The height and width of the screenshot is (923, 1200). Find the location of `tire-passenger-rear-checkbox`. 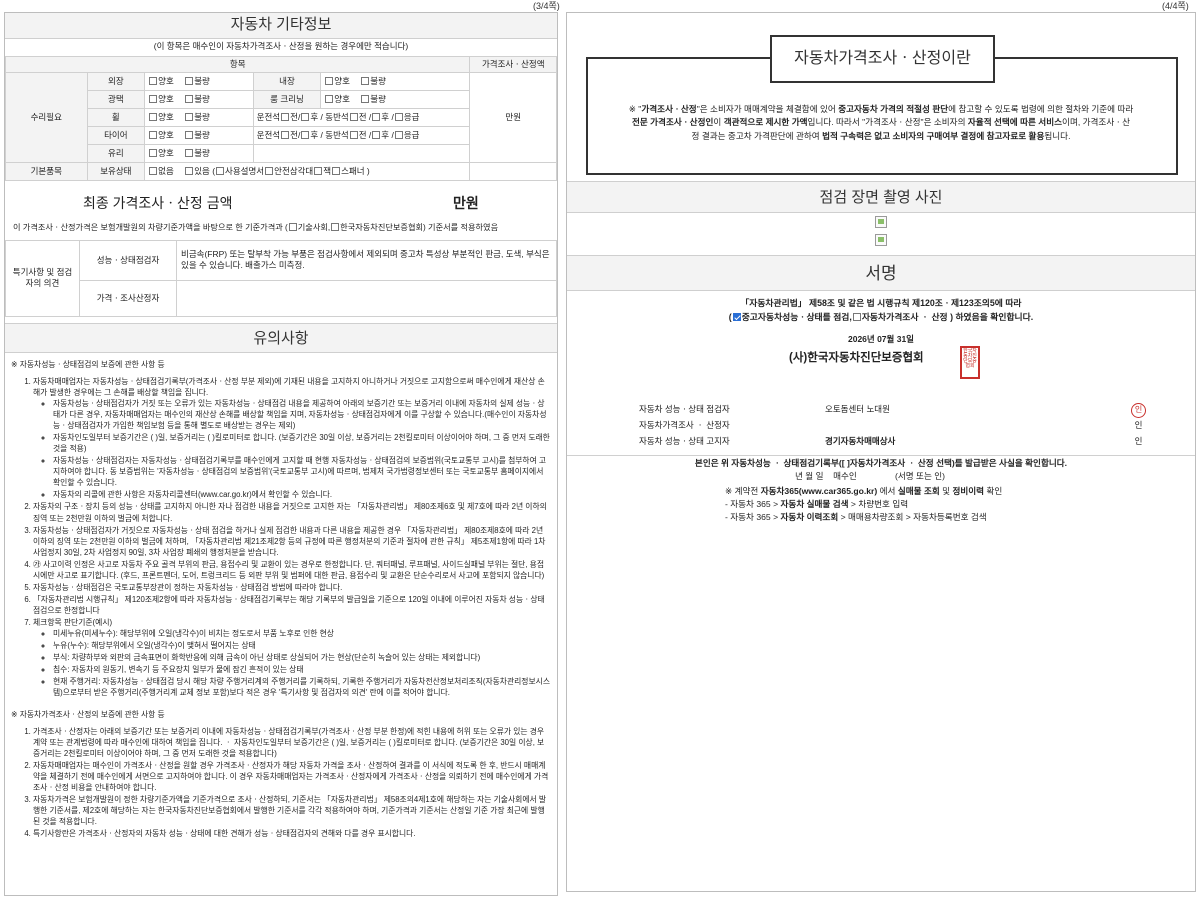

tire-passenger-rear-checkbox is located at coordinates (376, 135).